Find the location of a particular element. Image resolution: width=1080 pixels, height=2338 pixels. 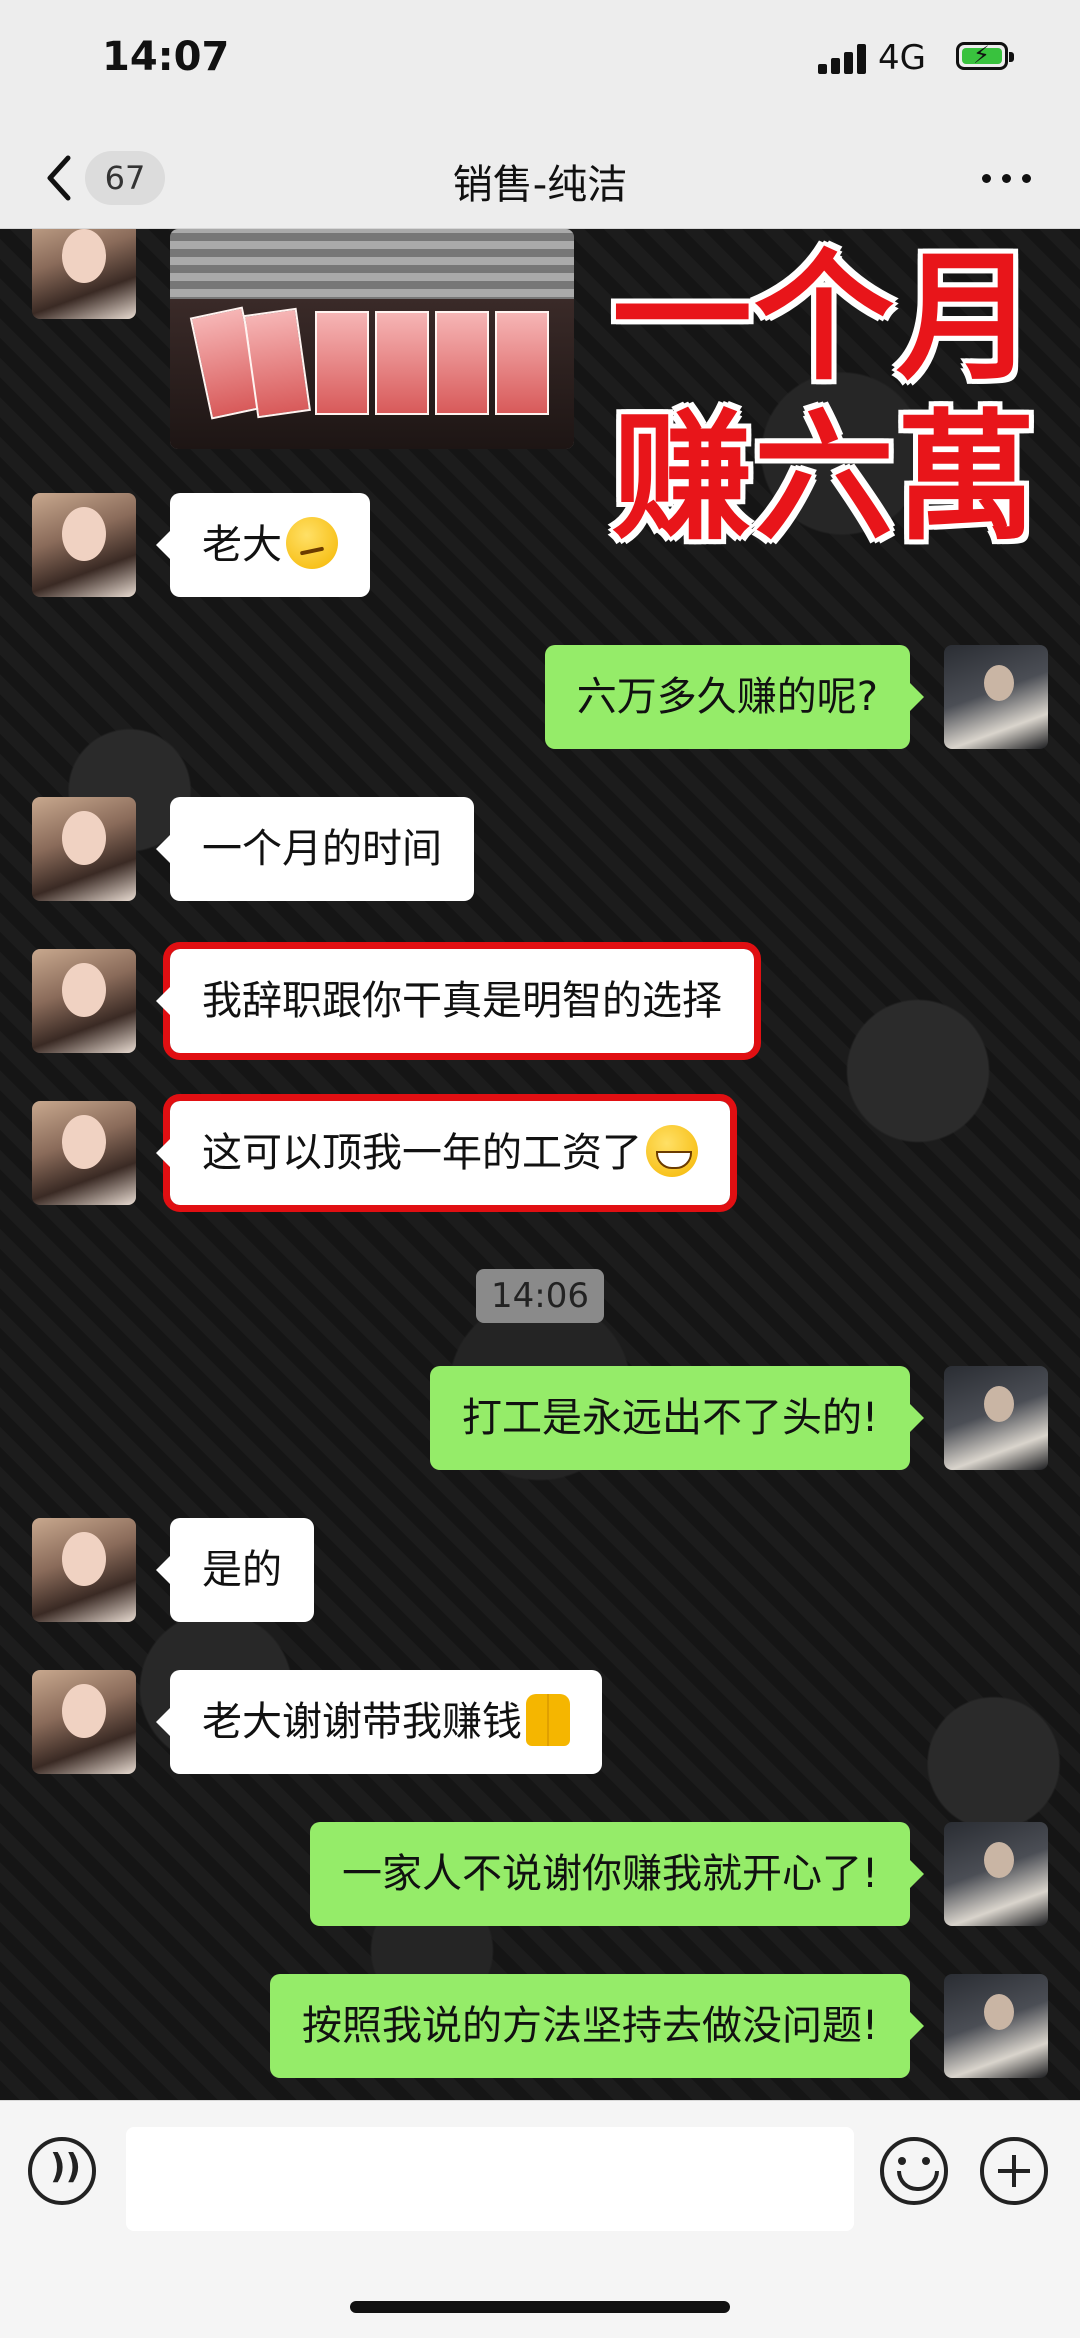

network-type: 4G is located at coordinates (902, 58).